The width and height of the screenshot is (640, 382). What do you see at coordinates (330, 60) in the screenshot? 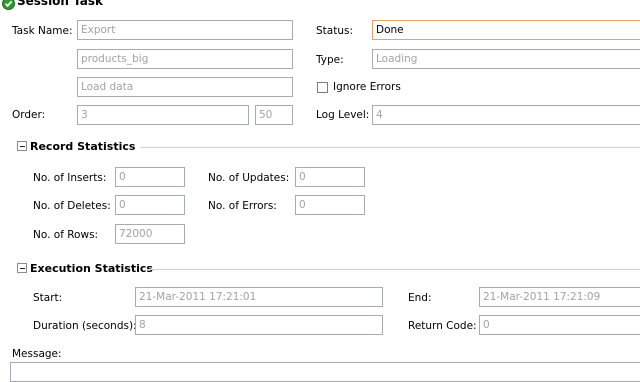
I see `type-label: Type:` at bounding box center [330, 60].